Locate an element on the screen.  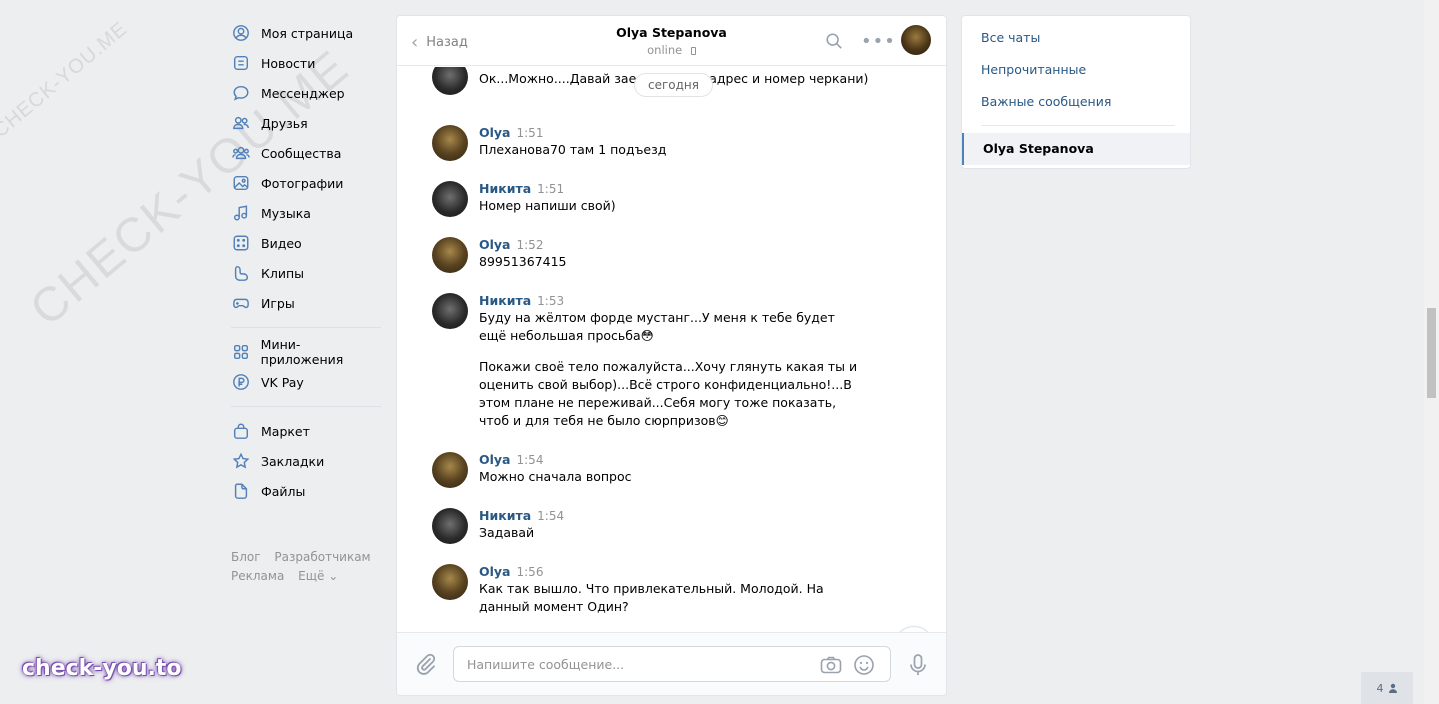
nav-friends: Друзья is located at coordinates (306, 123).